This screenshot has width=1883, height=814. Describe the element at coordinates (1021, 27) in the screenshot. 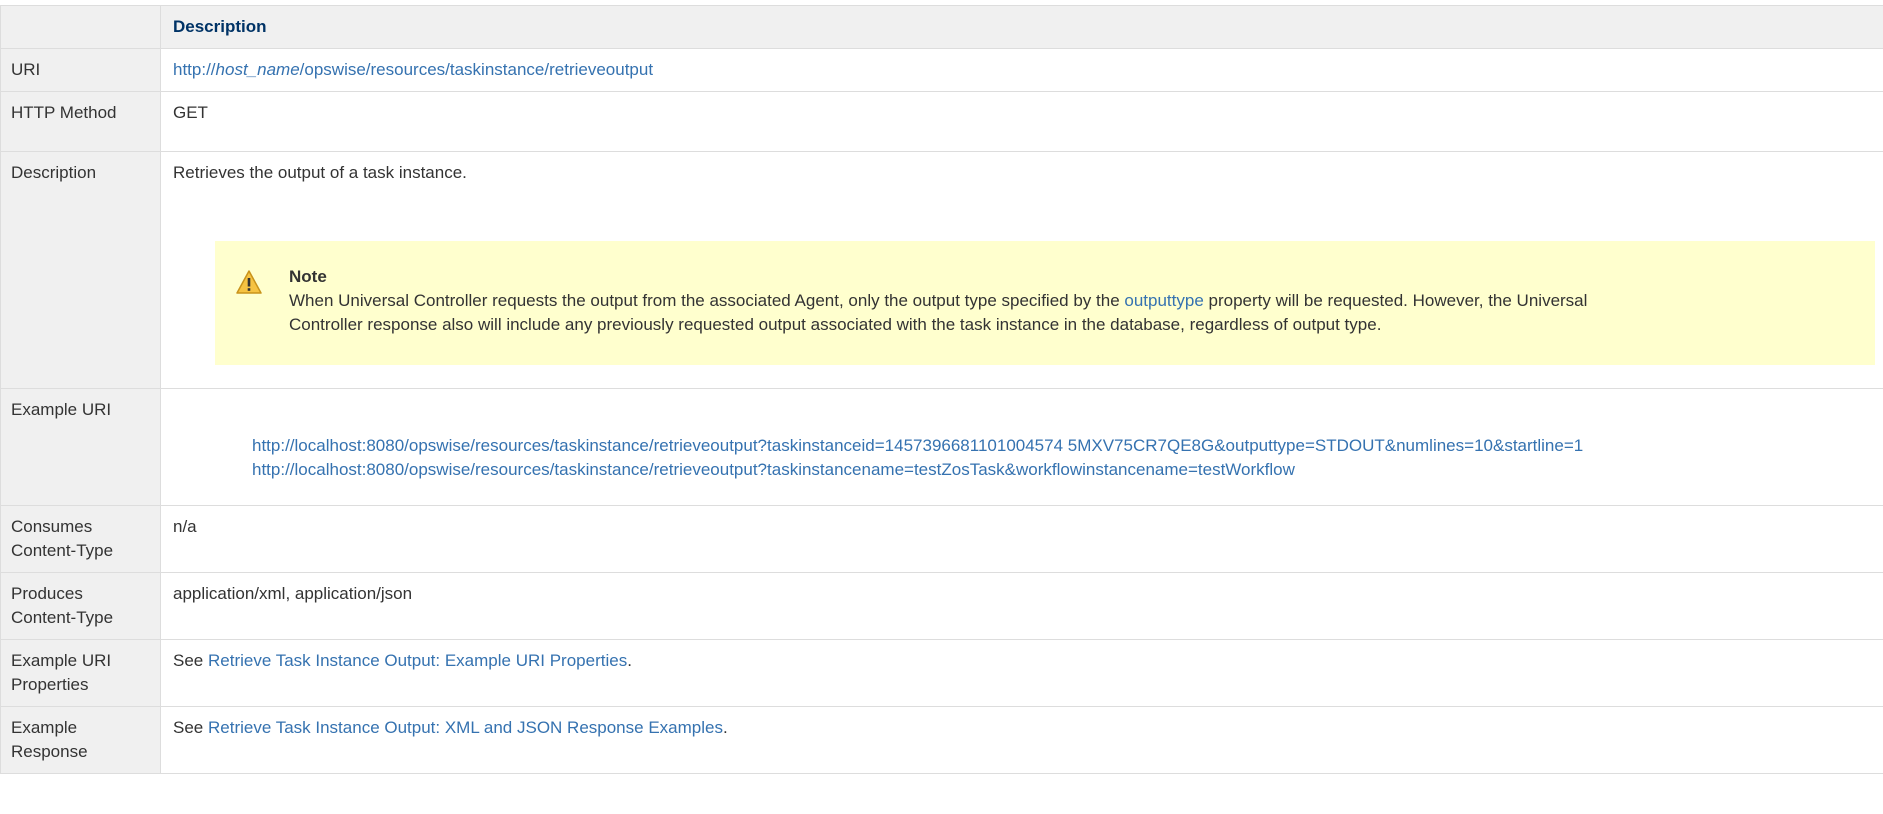

I see `header-description-cell: Description` at that location.